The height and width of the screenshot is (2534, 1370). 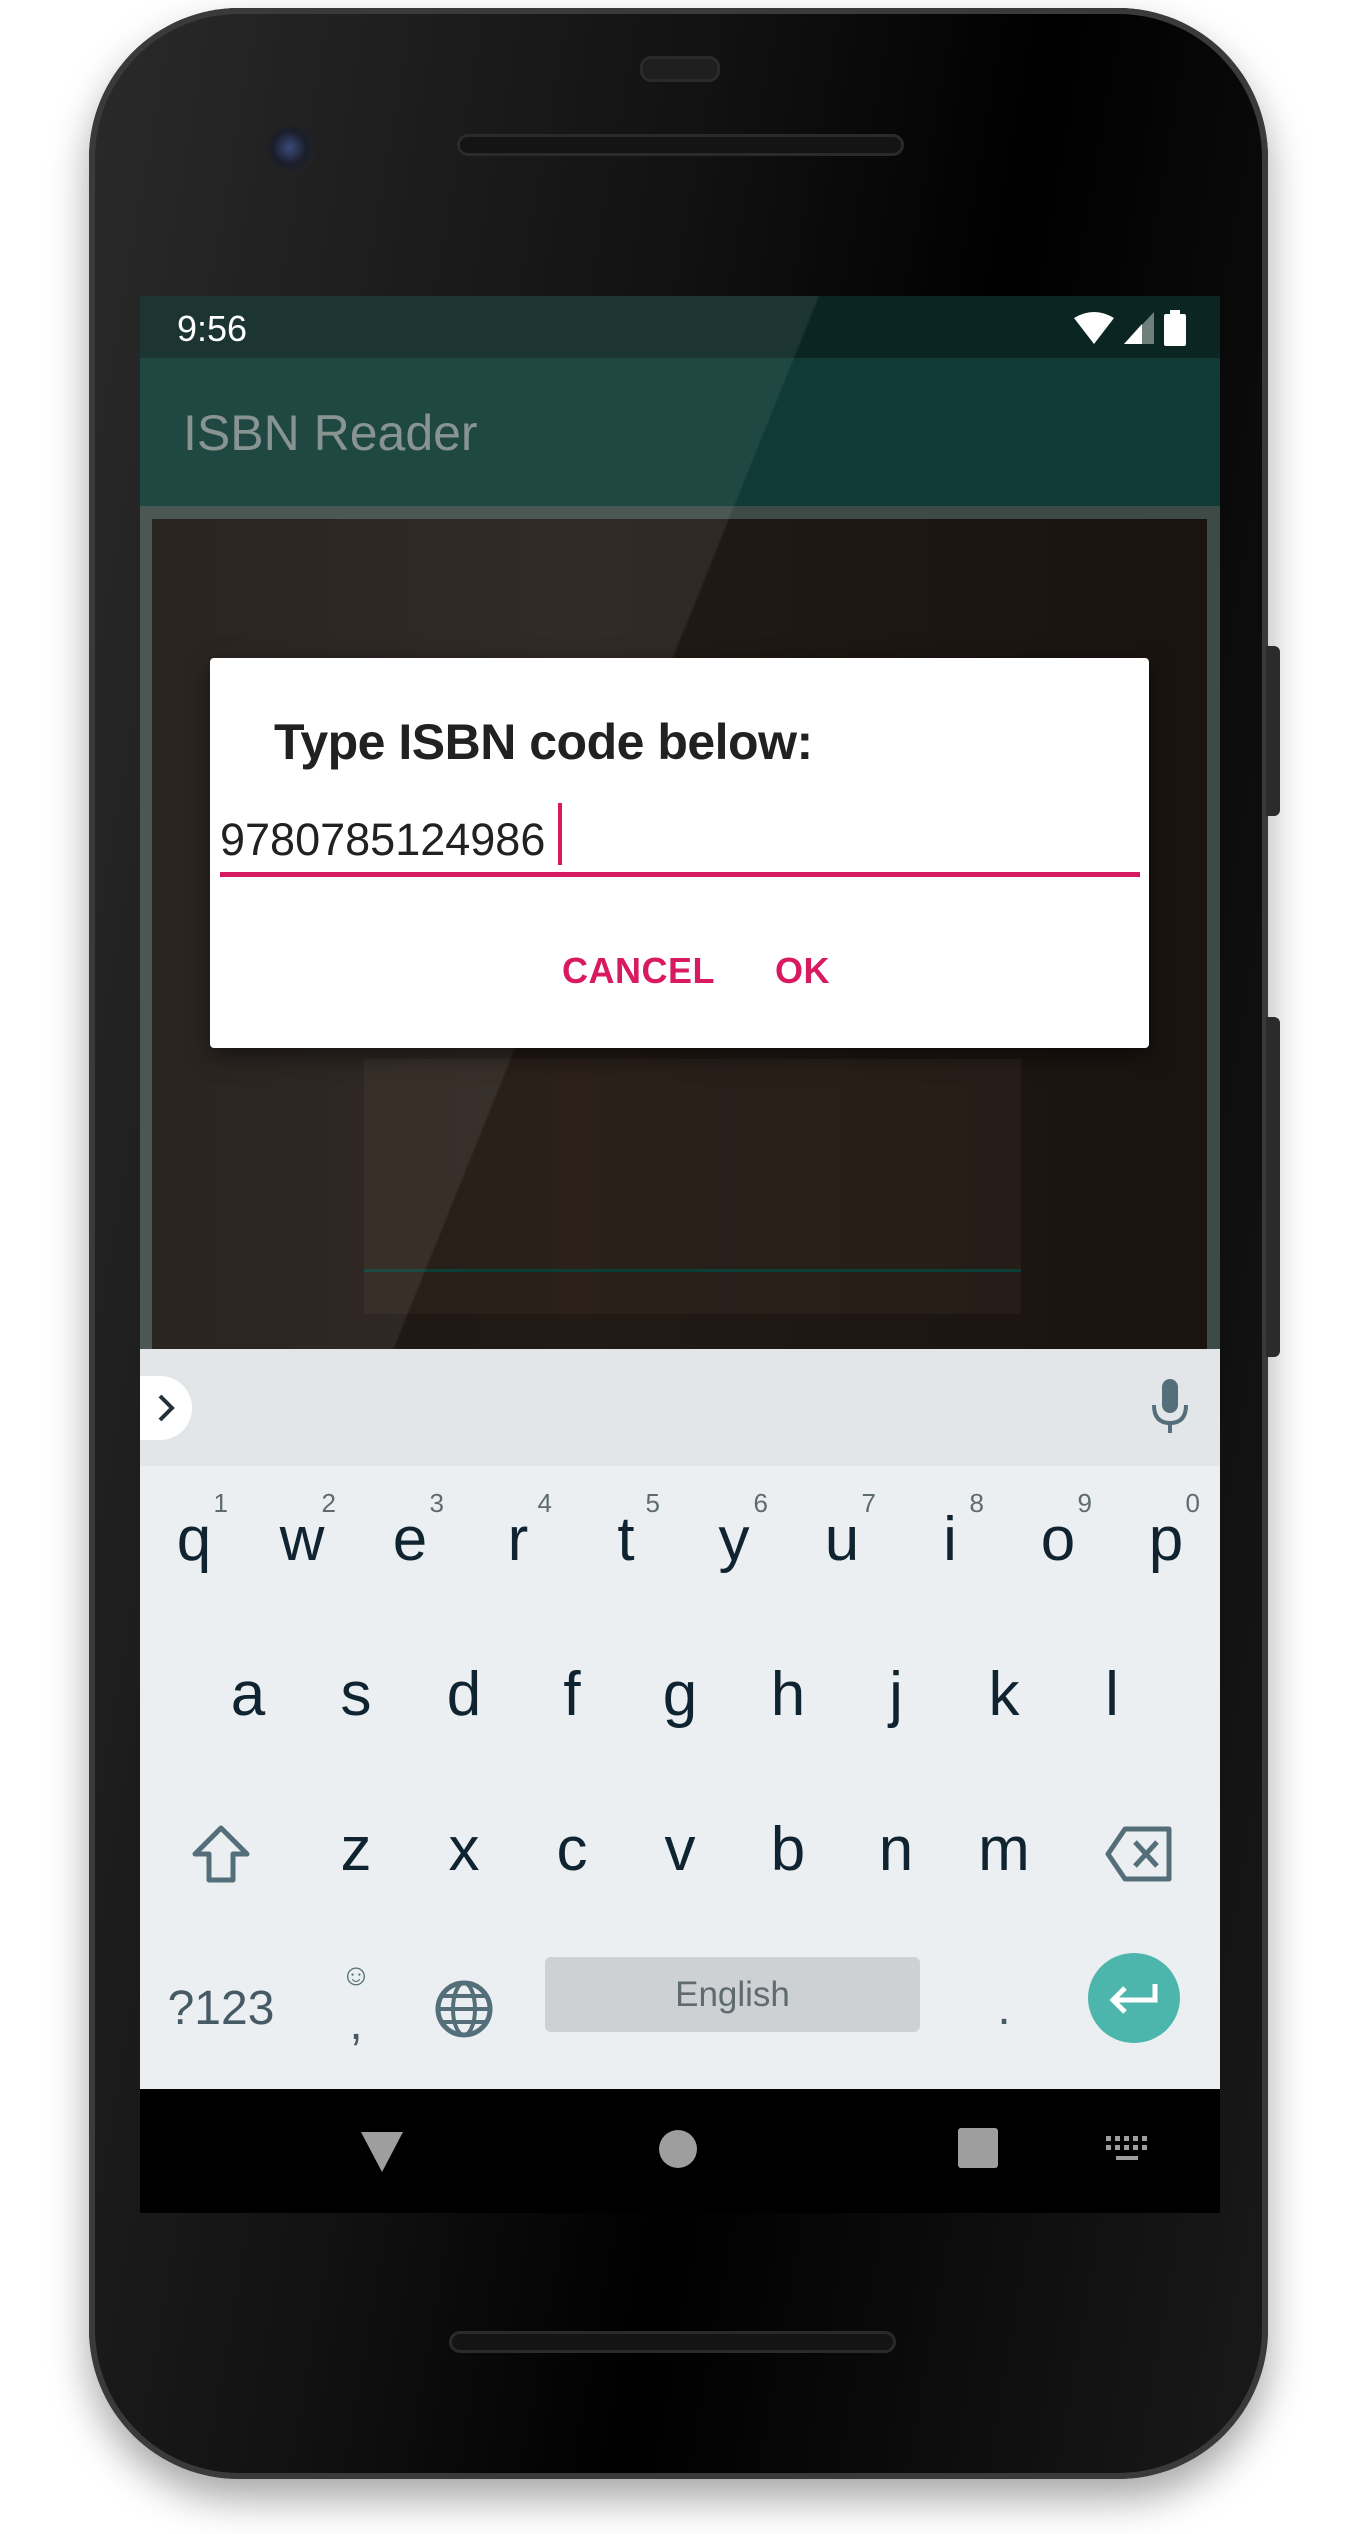 I want to click on key-label: s, so click(x=356, y=1694).